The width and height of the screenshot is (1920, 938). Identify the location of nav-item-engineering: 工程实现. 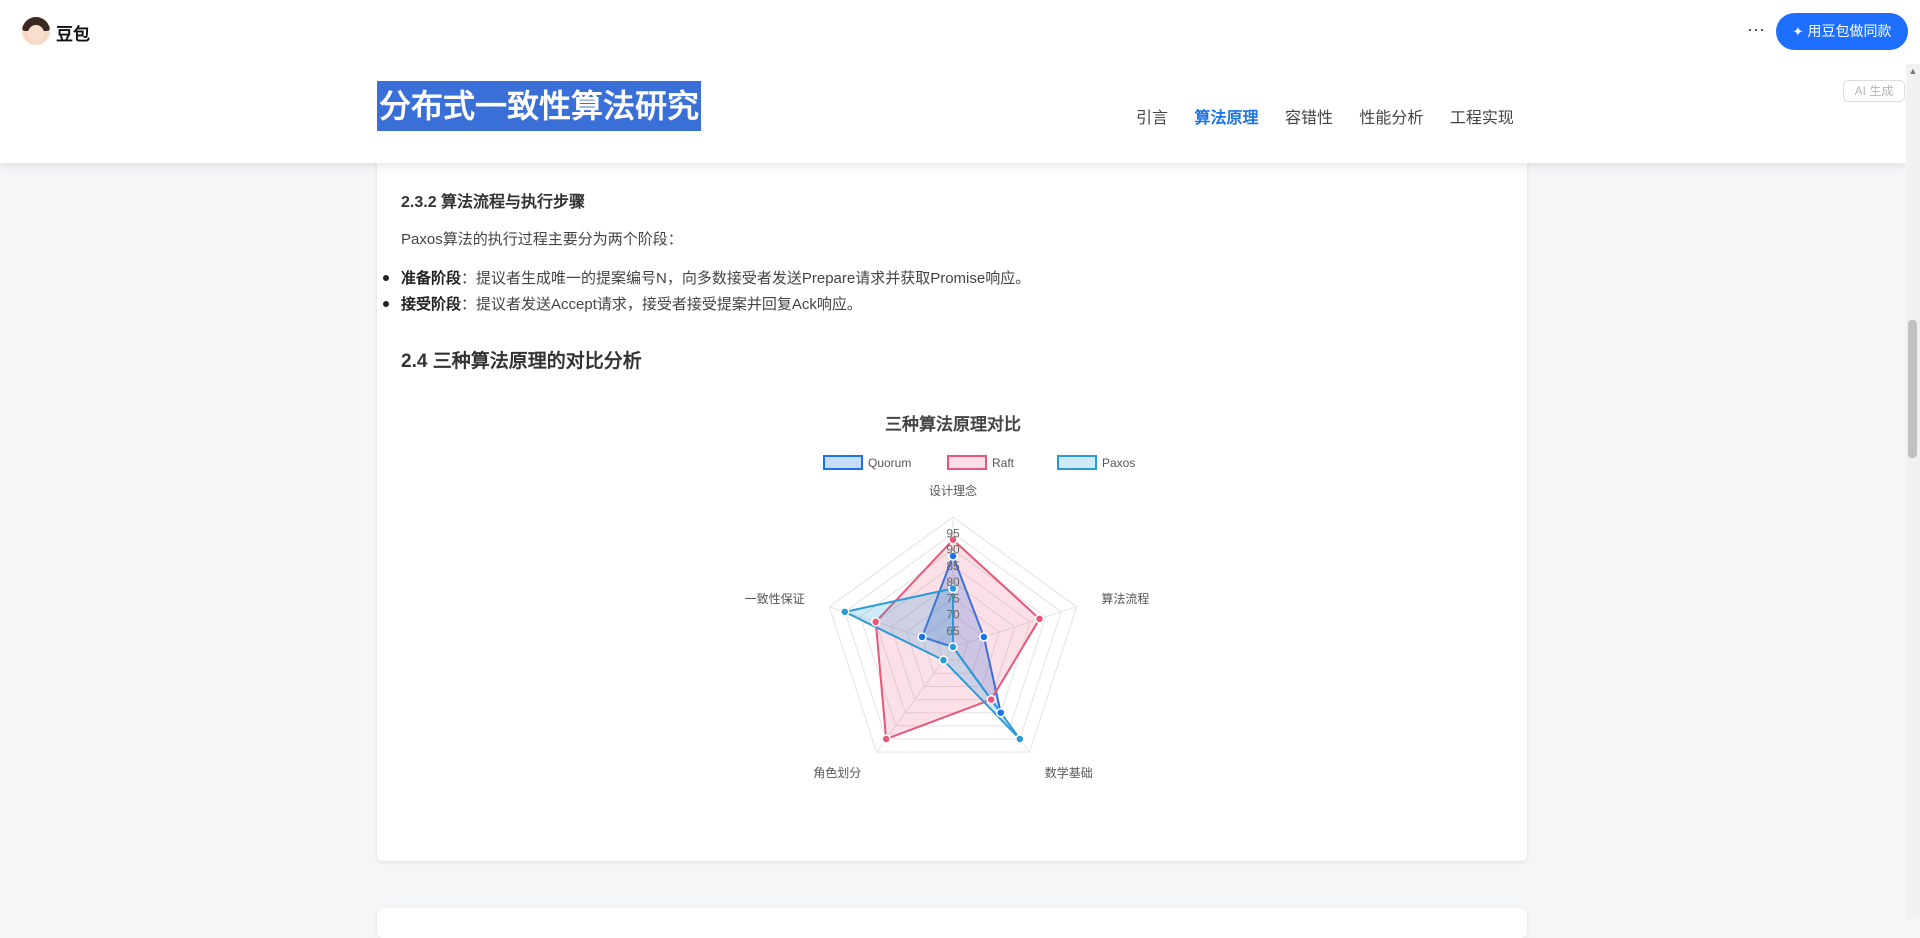
(1482, 116).